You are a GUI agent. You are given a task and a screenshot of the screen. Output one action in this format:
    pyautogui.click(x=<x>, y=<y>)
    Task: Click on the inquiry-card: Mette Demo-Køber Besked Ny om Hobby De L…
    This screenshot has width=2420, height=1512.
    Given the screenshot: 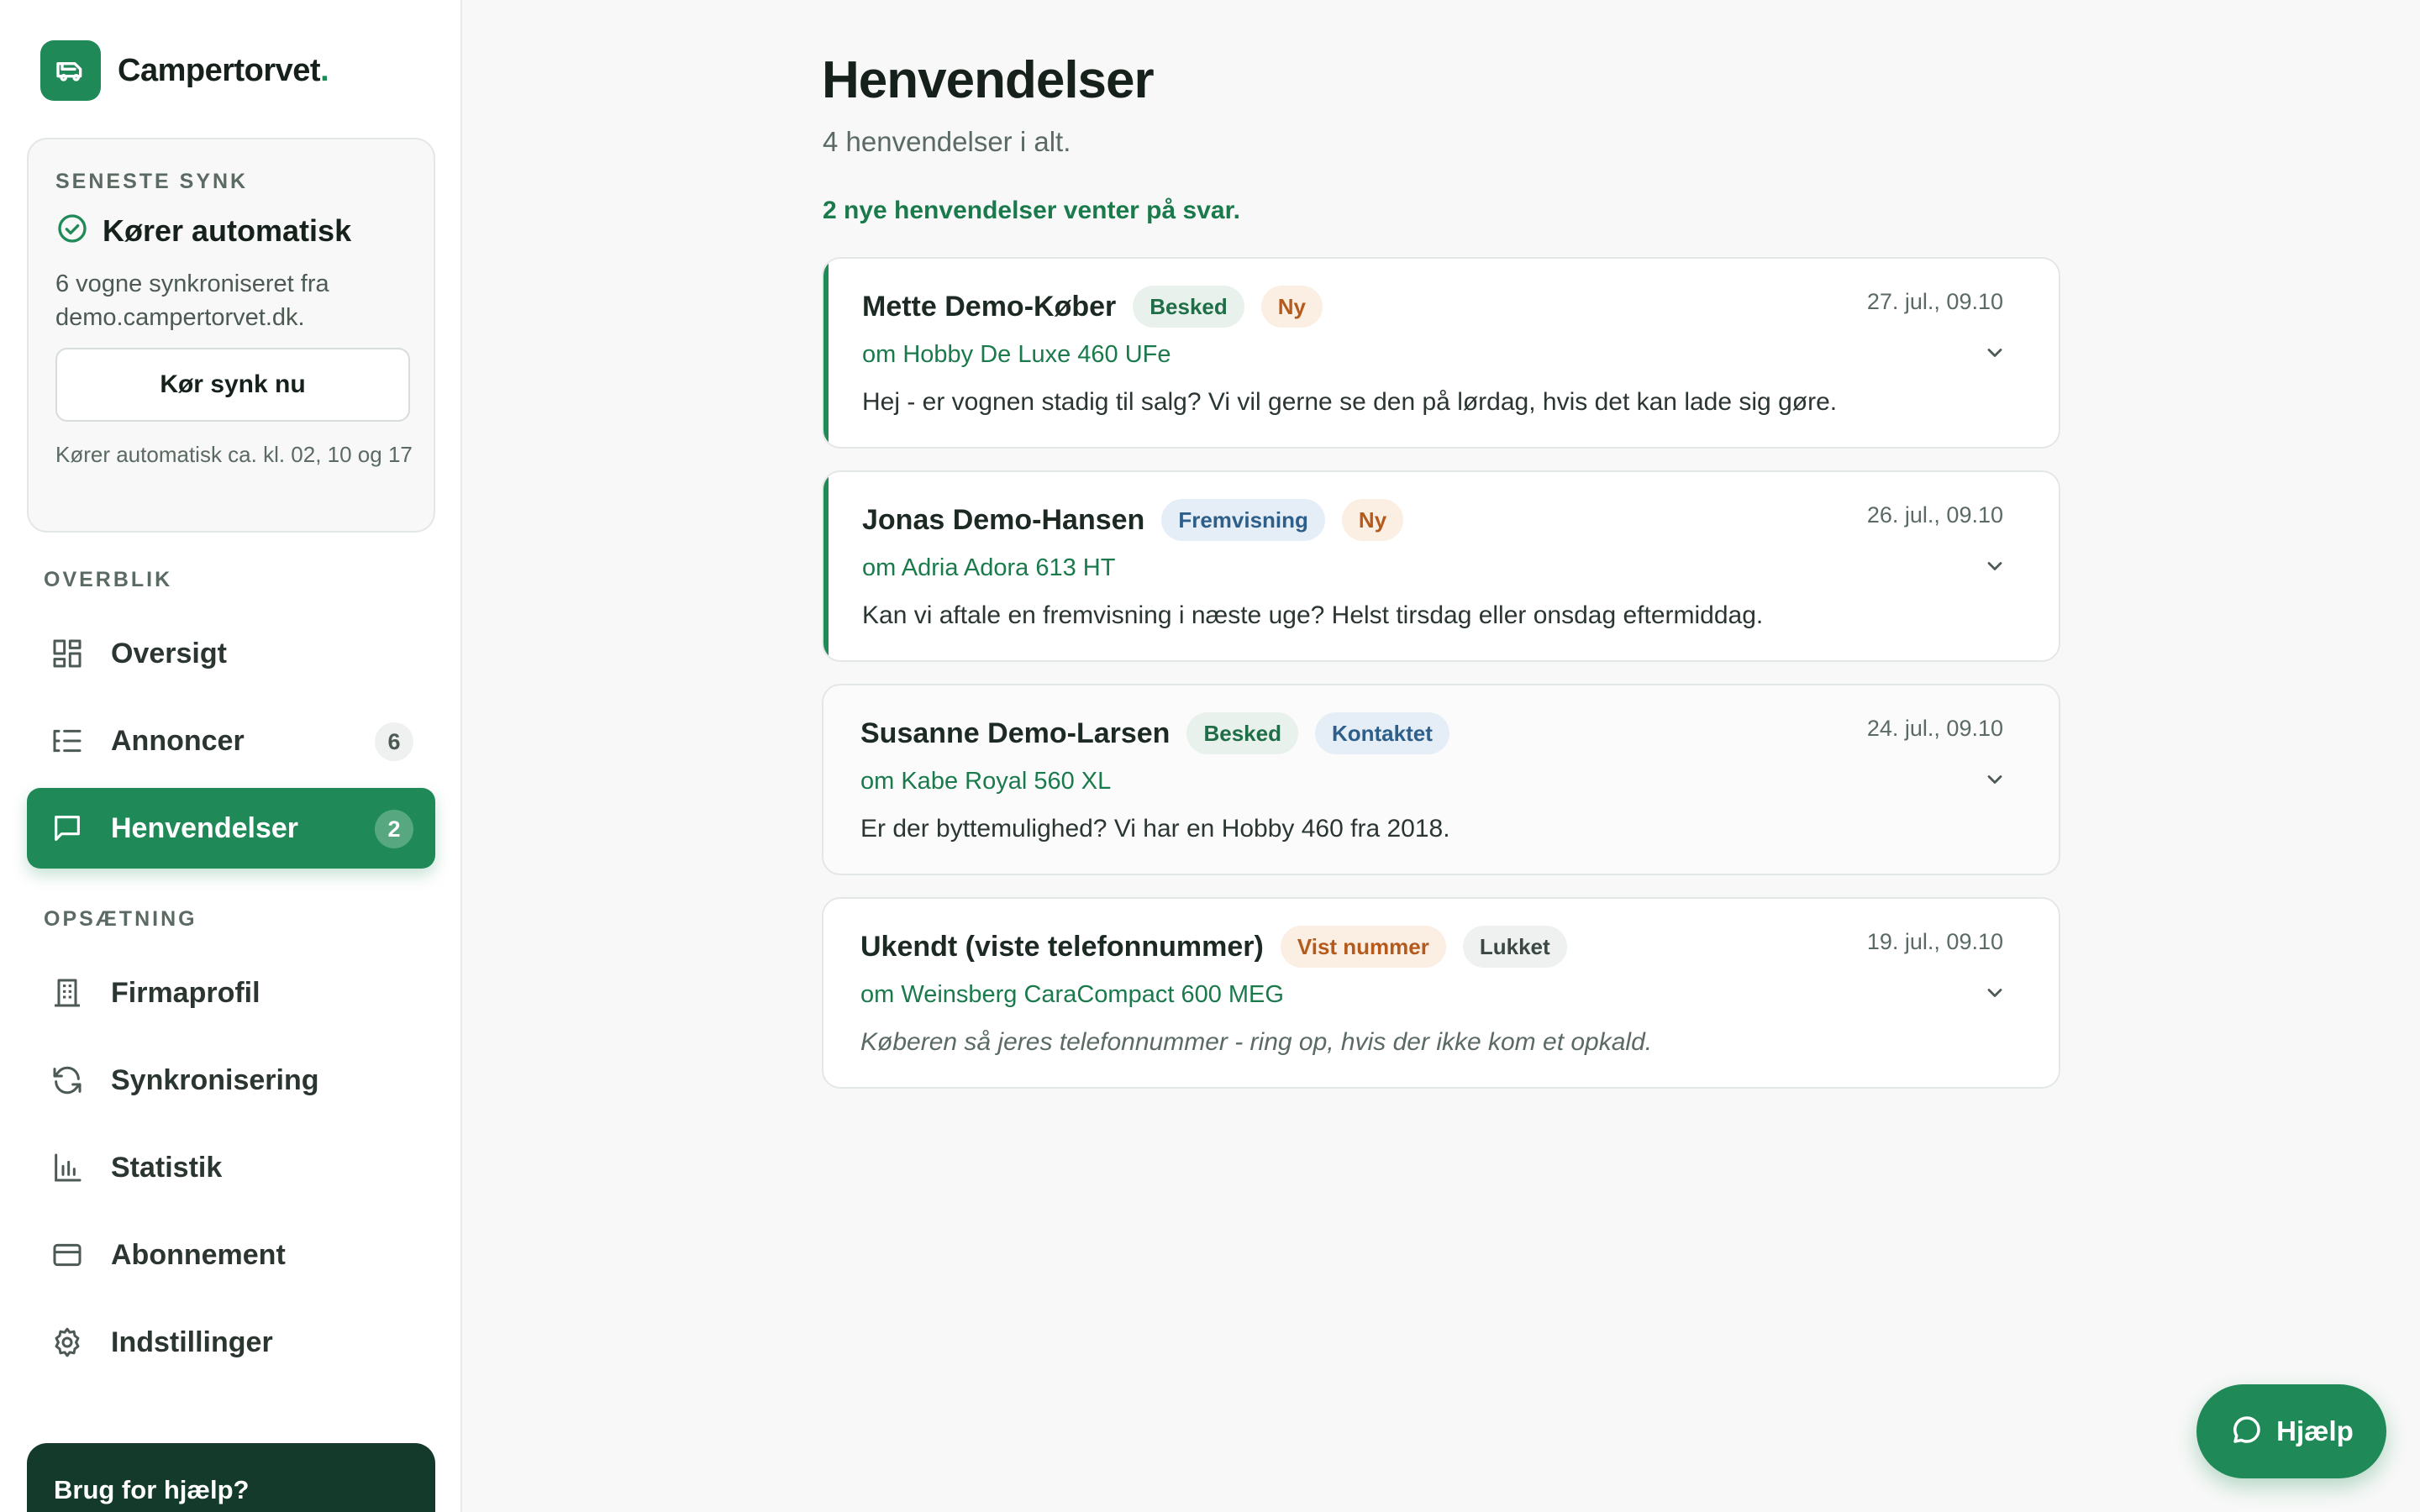 What is the action you would take?
    pyautogui.click(x=1441, y=353)
    